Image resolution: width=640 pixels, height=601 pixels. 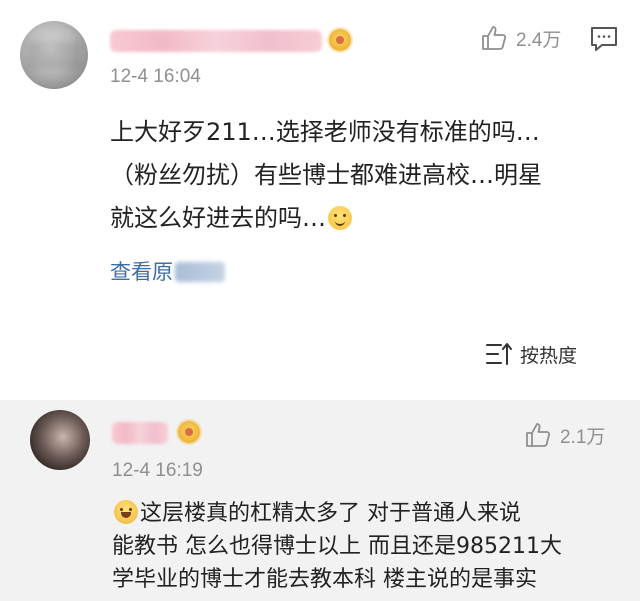 I want to click on comment-timestamp: 12-4 16:04, so click(x=155, y=76).